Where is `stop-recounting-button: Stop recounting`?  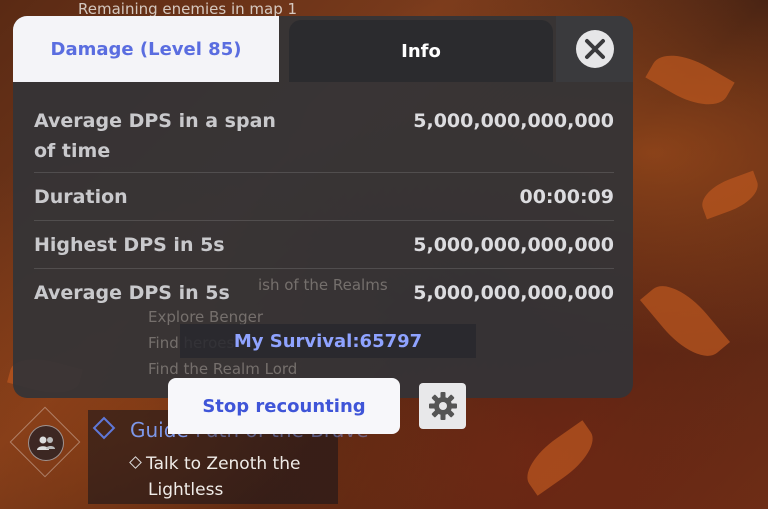 stop-recounting-button: Stop recounting is located at coordinates (284, 406).